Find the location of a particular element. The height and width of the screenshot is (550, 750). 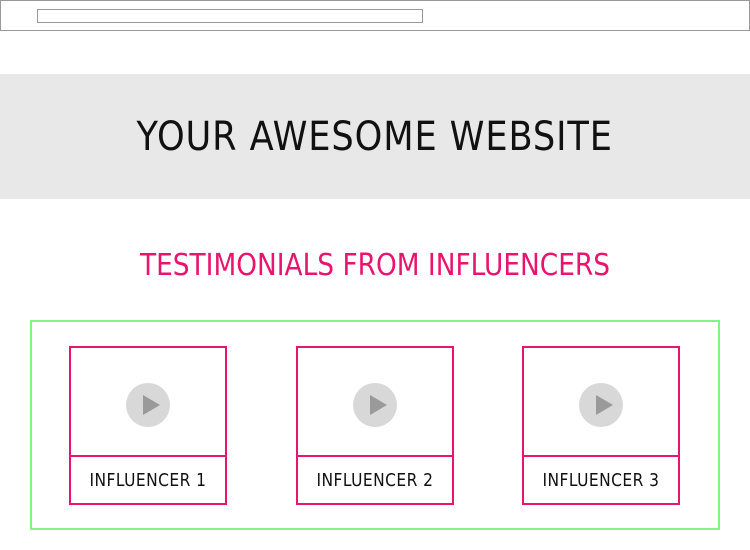

influencer-name: INFLUENCER 1 is located at coordinates (148, 480).